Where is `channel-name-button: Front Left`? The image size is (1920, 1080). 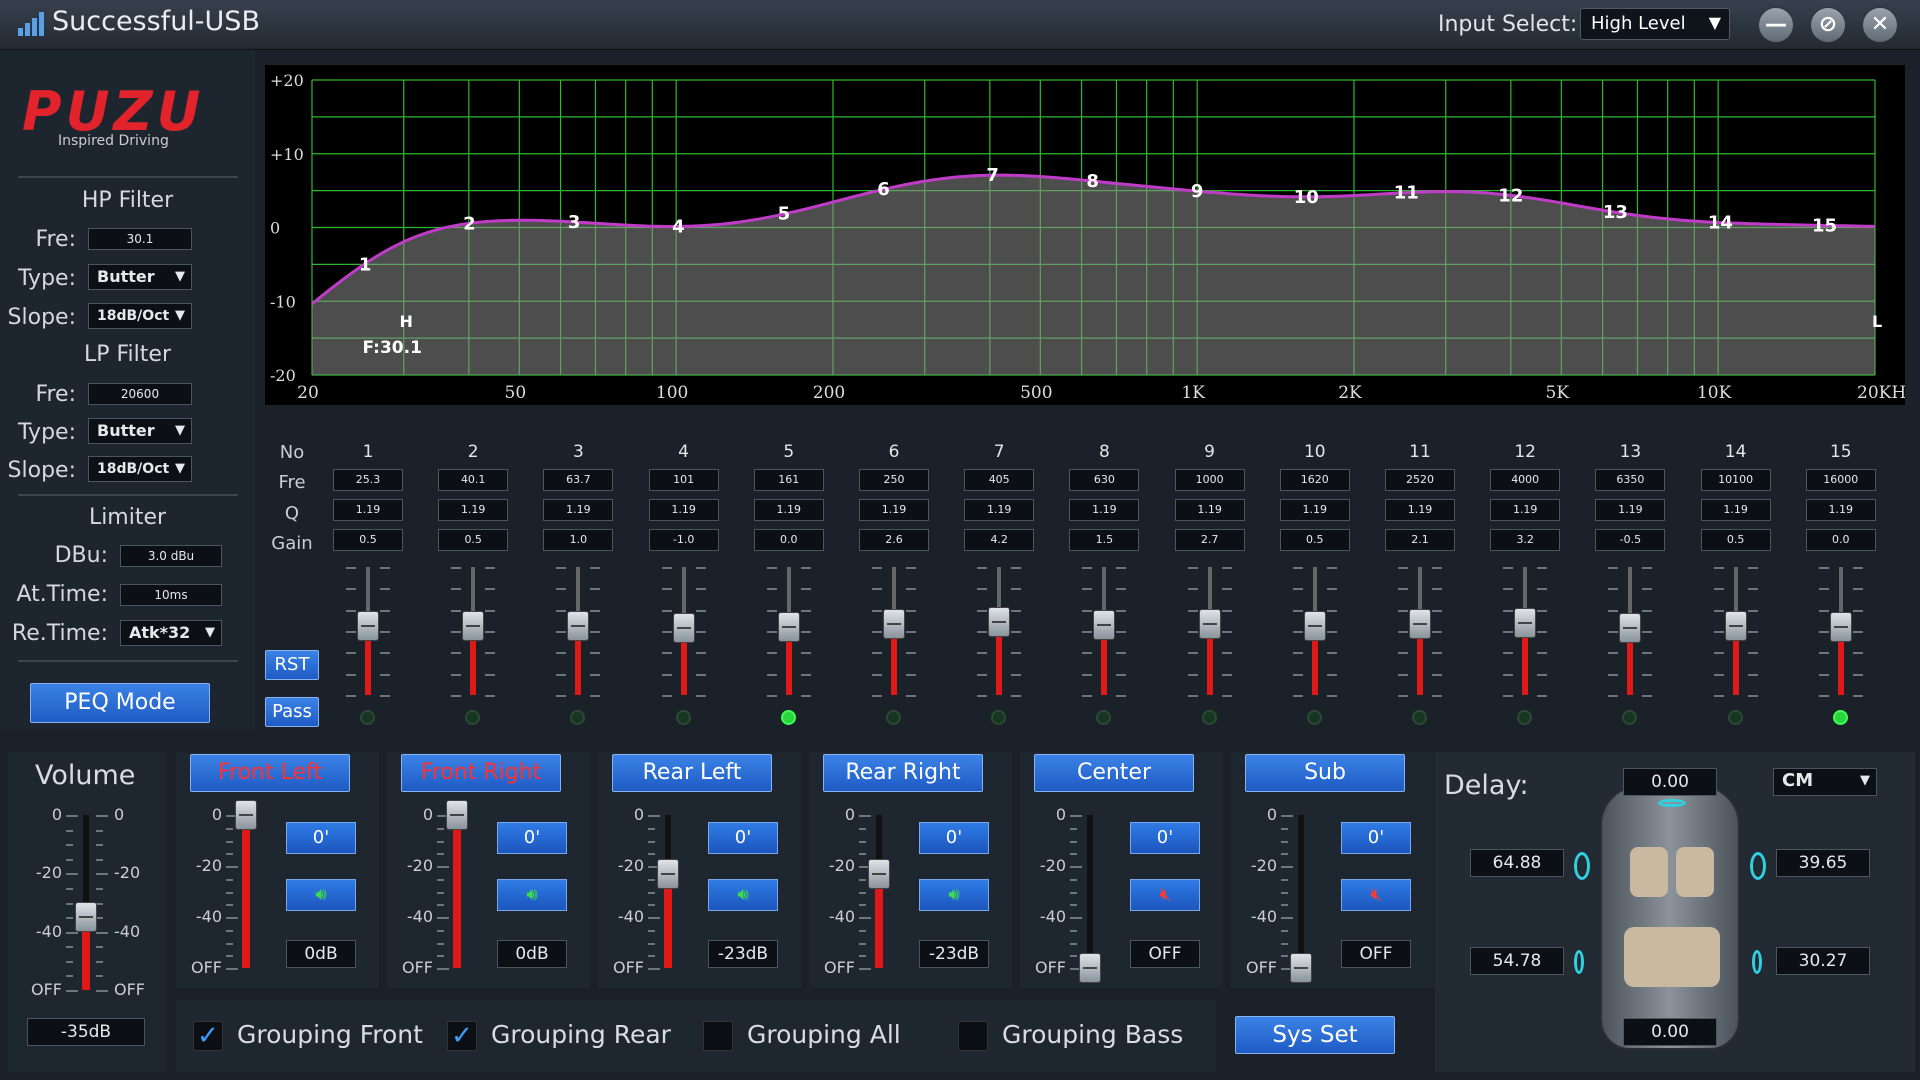
channel-name-button: Front Left is located at coordinates (270, 773).